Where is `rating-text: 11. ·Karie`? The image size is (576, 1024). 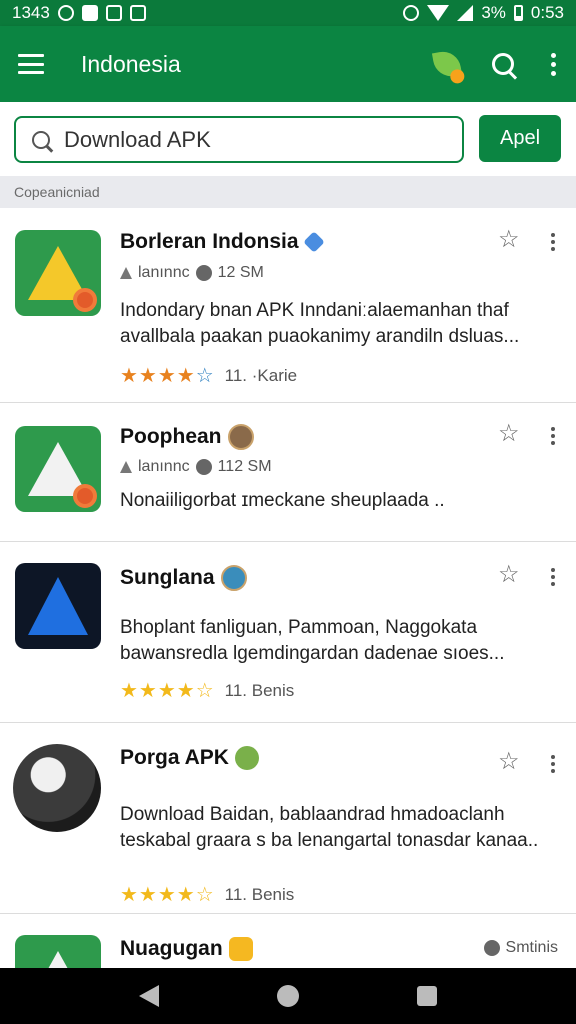 rating-text: 11. ·Karie is located at coordinates (261, 375).